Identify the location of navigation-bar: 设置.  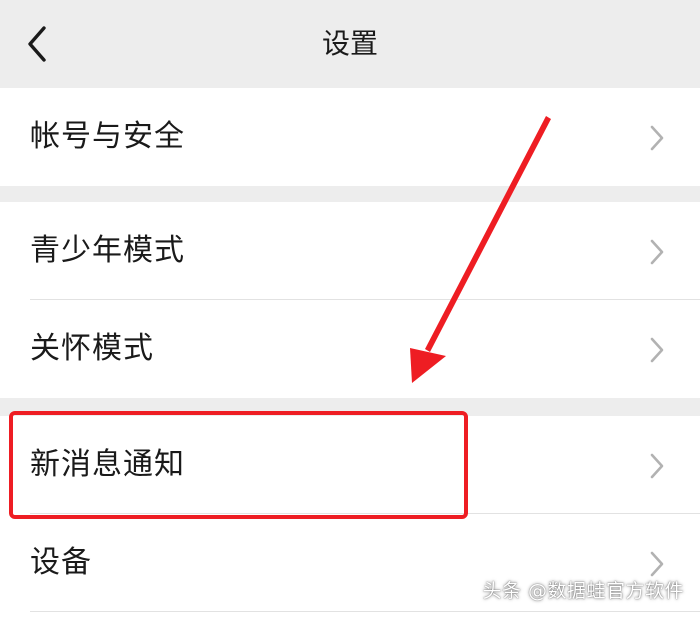
(350, 44).